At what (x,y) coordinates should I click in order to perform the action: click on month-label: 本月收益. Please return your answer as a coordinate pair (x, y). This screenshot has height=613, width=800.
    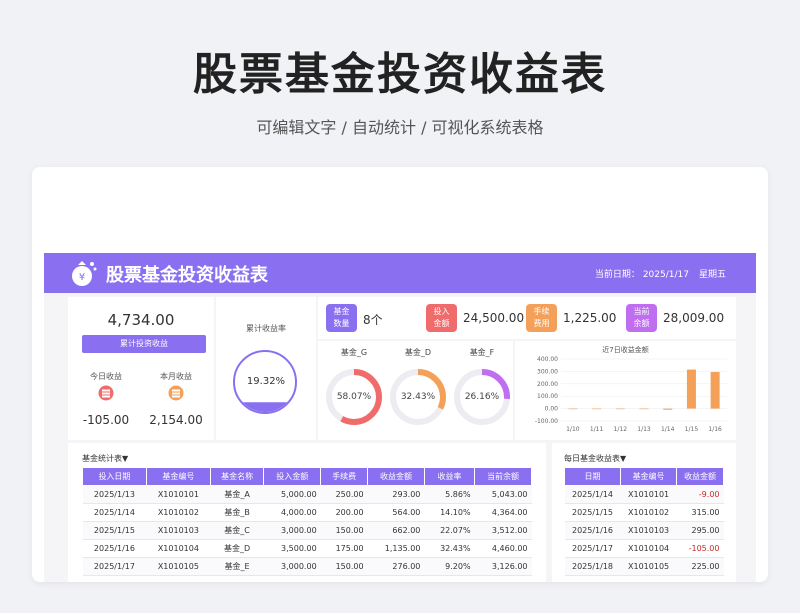
    Looking at the image, I should click on (176, 376).